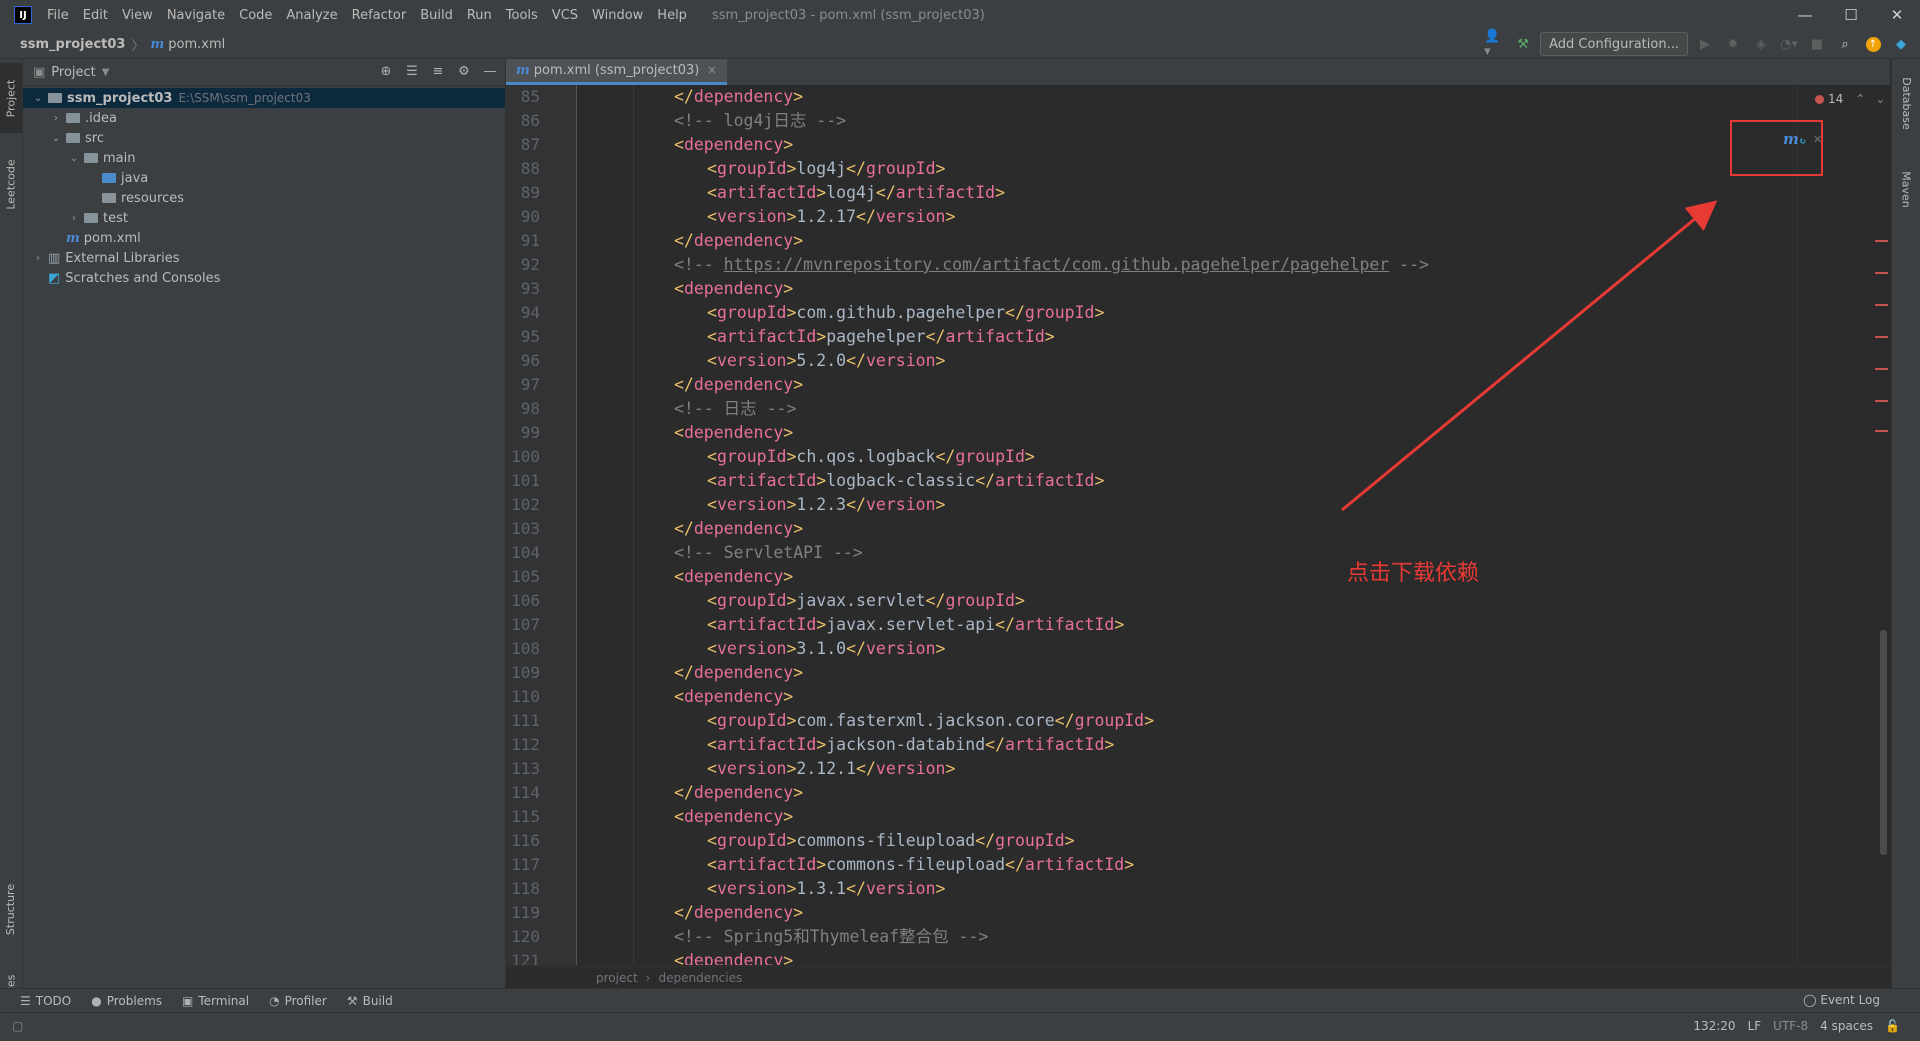  What do you see at coordinates (700, 978) in the screenshot?
I see `crumb-dependencies: dependencies` at bounding box center [700, 978].